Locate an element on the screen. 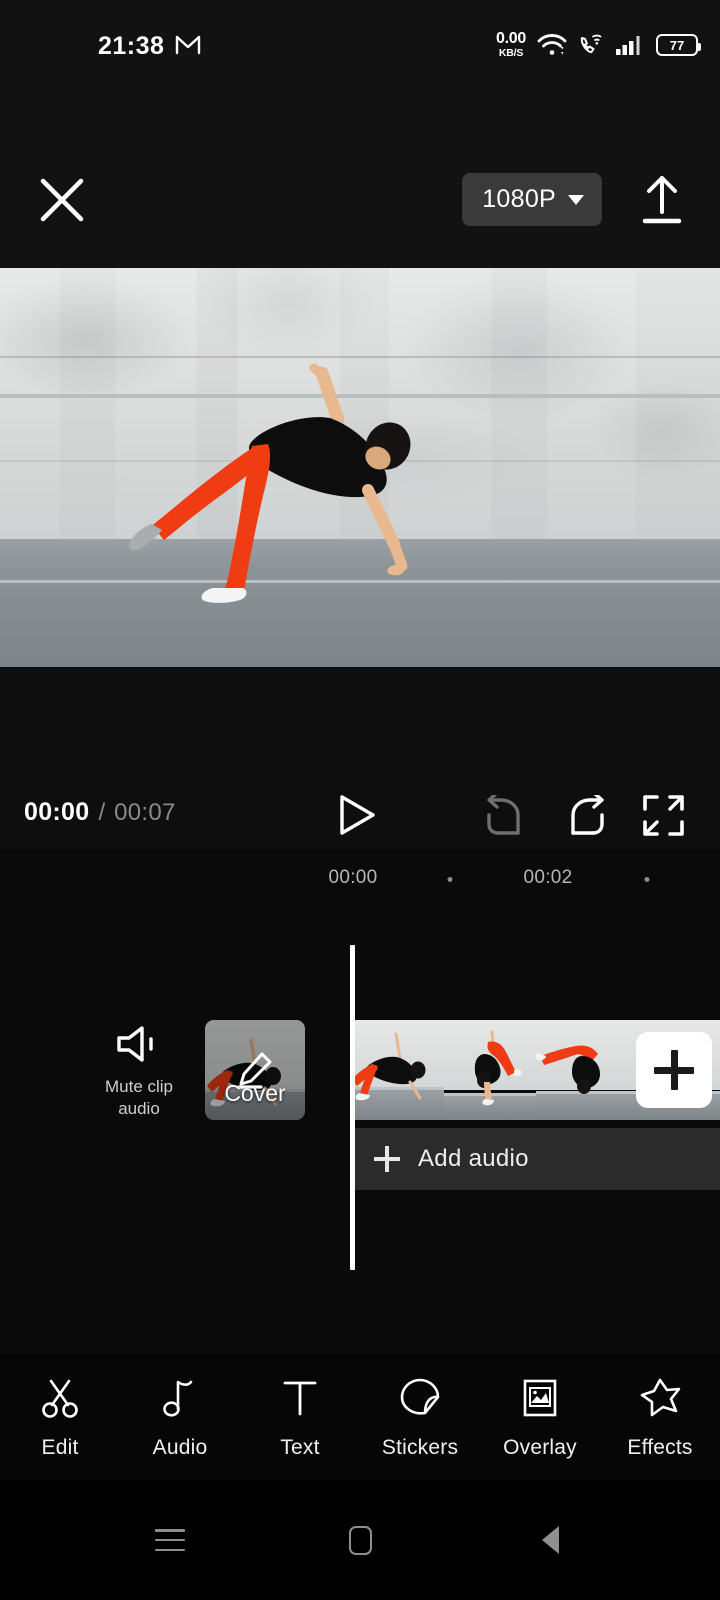 The width and height of the screenshot is (720, 1600). battery-level-label: 77 is located at coordinates (677, 45).